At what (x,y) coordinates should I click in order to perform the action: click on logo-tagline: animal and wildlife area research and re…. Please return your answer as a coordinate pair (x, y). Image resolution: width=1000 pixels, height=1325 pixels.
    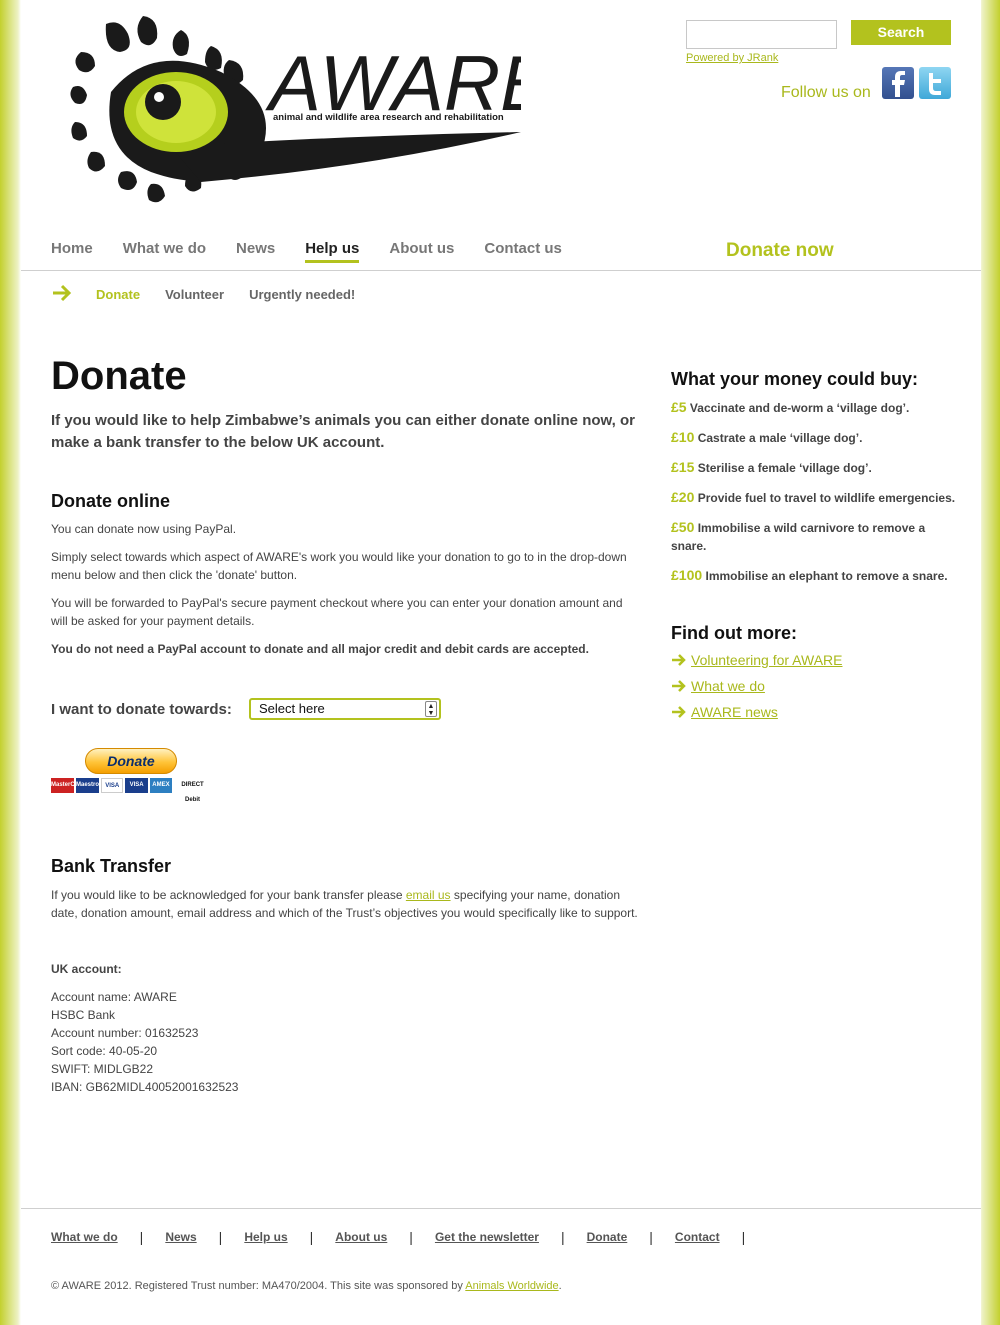
    Looking at the image, I should click on (388, 117).